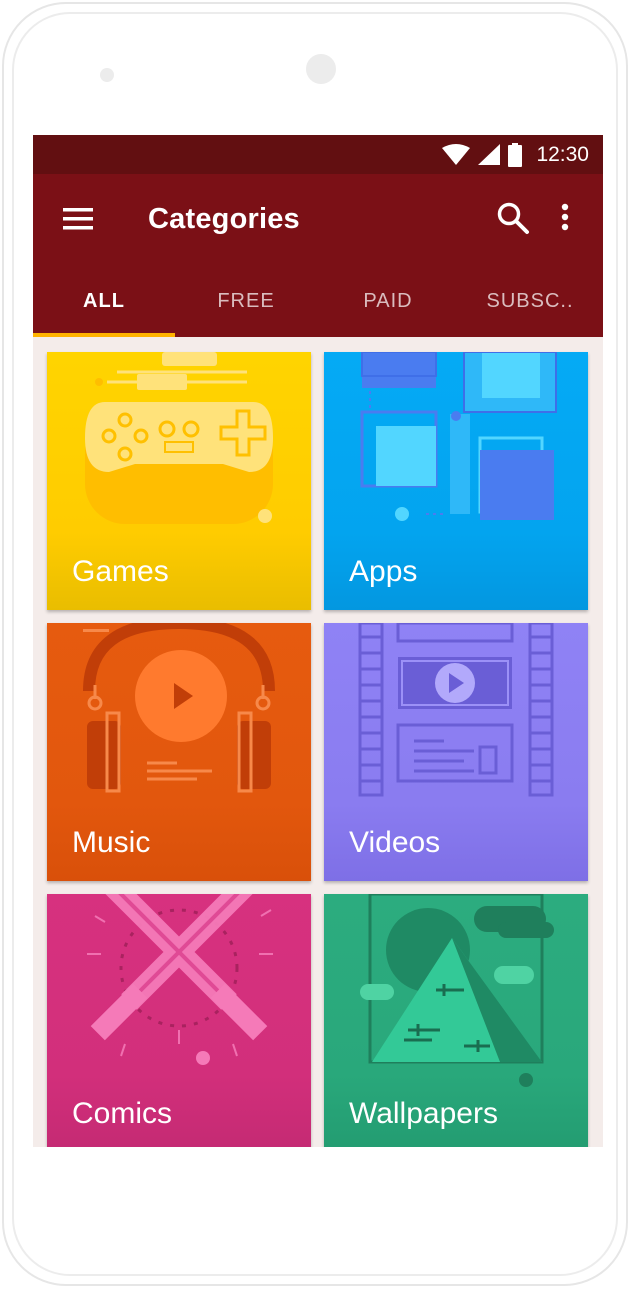 The image size is (632, 1290). Describe the element at coordinates (489, 154) in the screenshot. I see `signal-icon` at that location.